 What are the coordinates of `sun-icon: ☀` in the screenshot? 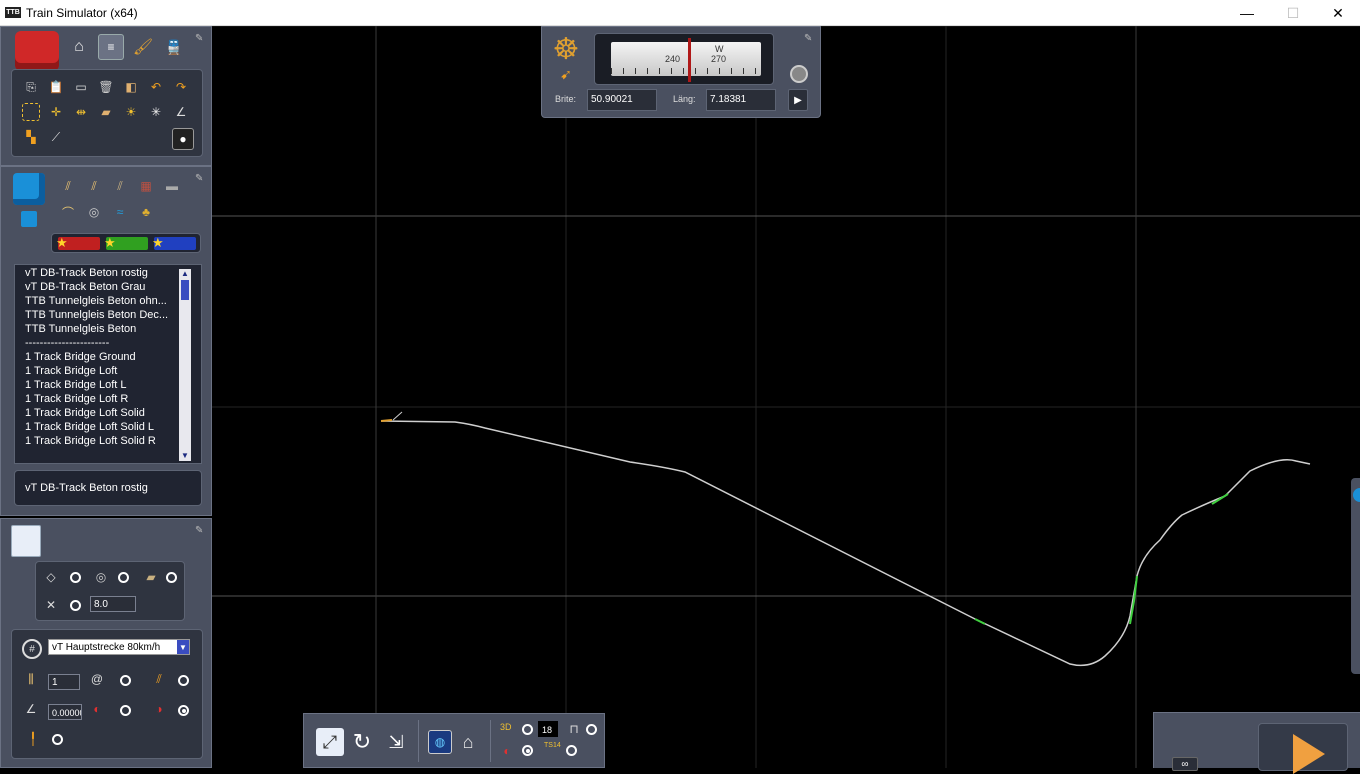 It's located at (131, 112).